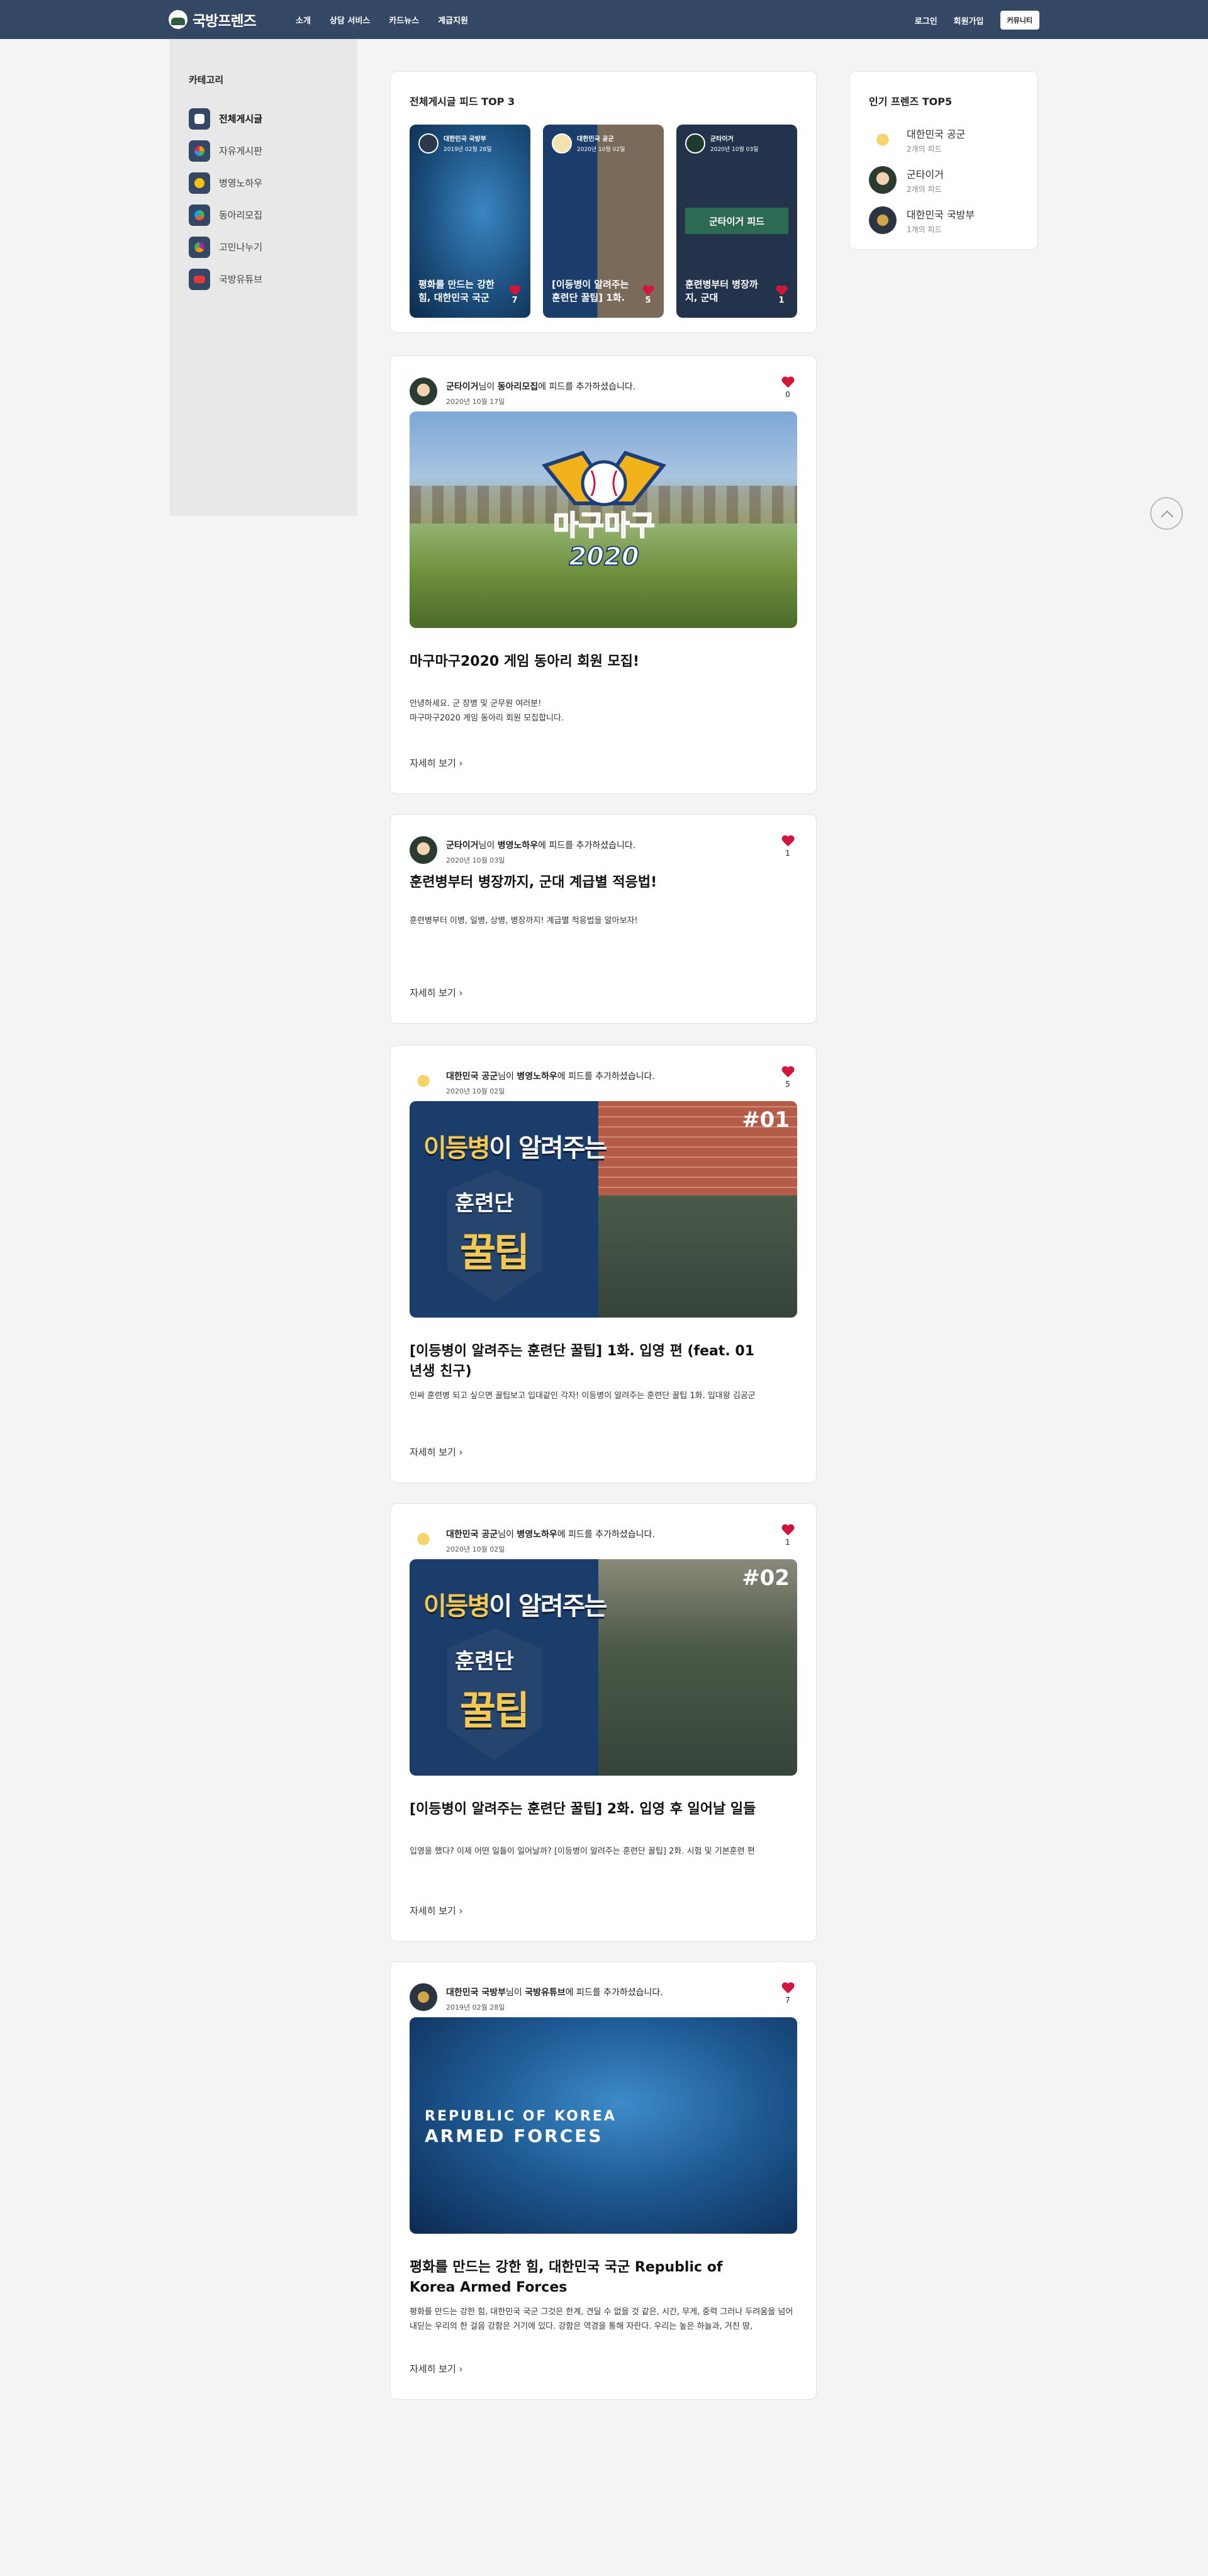 The width and height of the screenshot is (1208, 2576). Describe the element at coordinates (595, 139) in the screenshot. I see `tile-author: 대한민국 공군` at that location.